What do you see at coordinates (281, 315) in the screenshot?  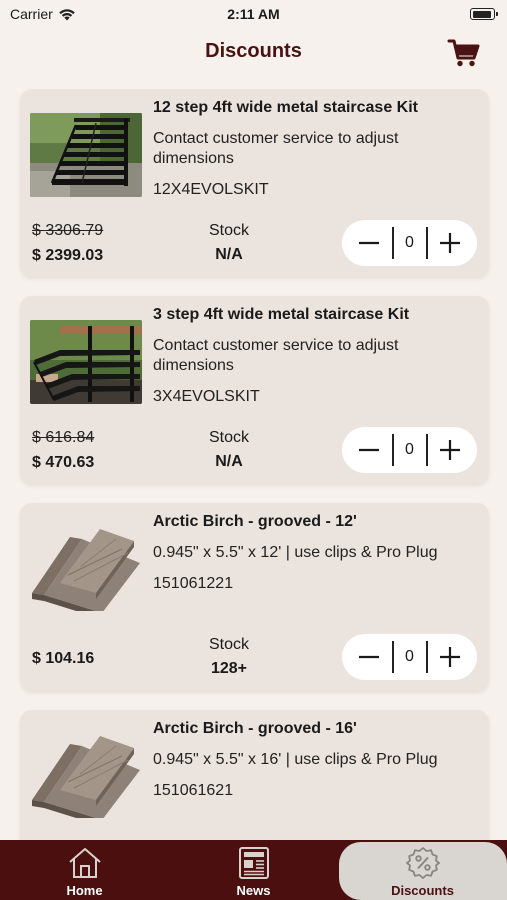 I see `product-title: 3 step 4ft wide metal staircase Kit` at bounding box center [281, 315].